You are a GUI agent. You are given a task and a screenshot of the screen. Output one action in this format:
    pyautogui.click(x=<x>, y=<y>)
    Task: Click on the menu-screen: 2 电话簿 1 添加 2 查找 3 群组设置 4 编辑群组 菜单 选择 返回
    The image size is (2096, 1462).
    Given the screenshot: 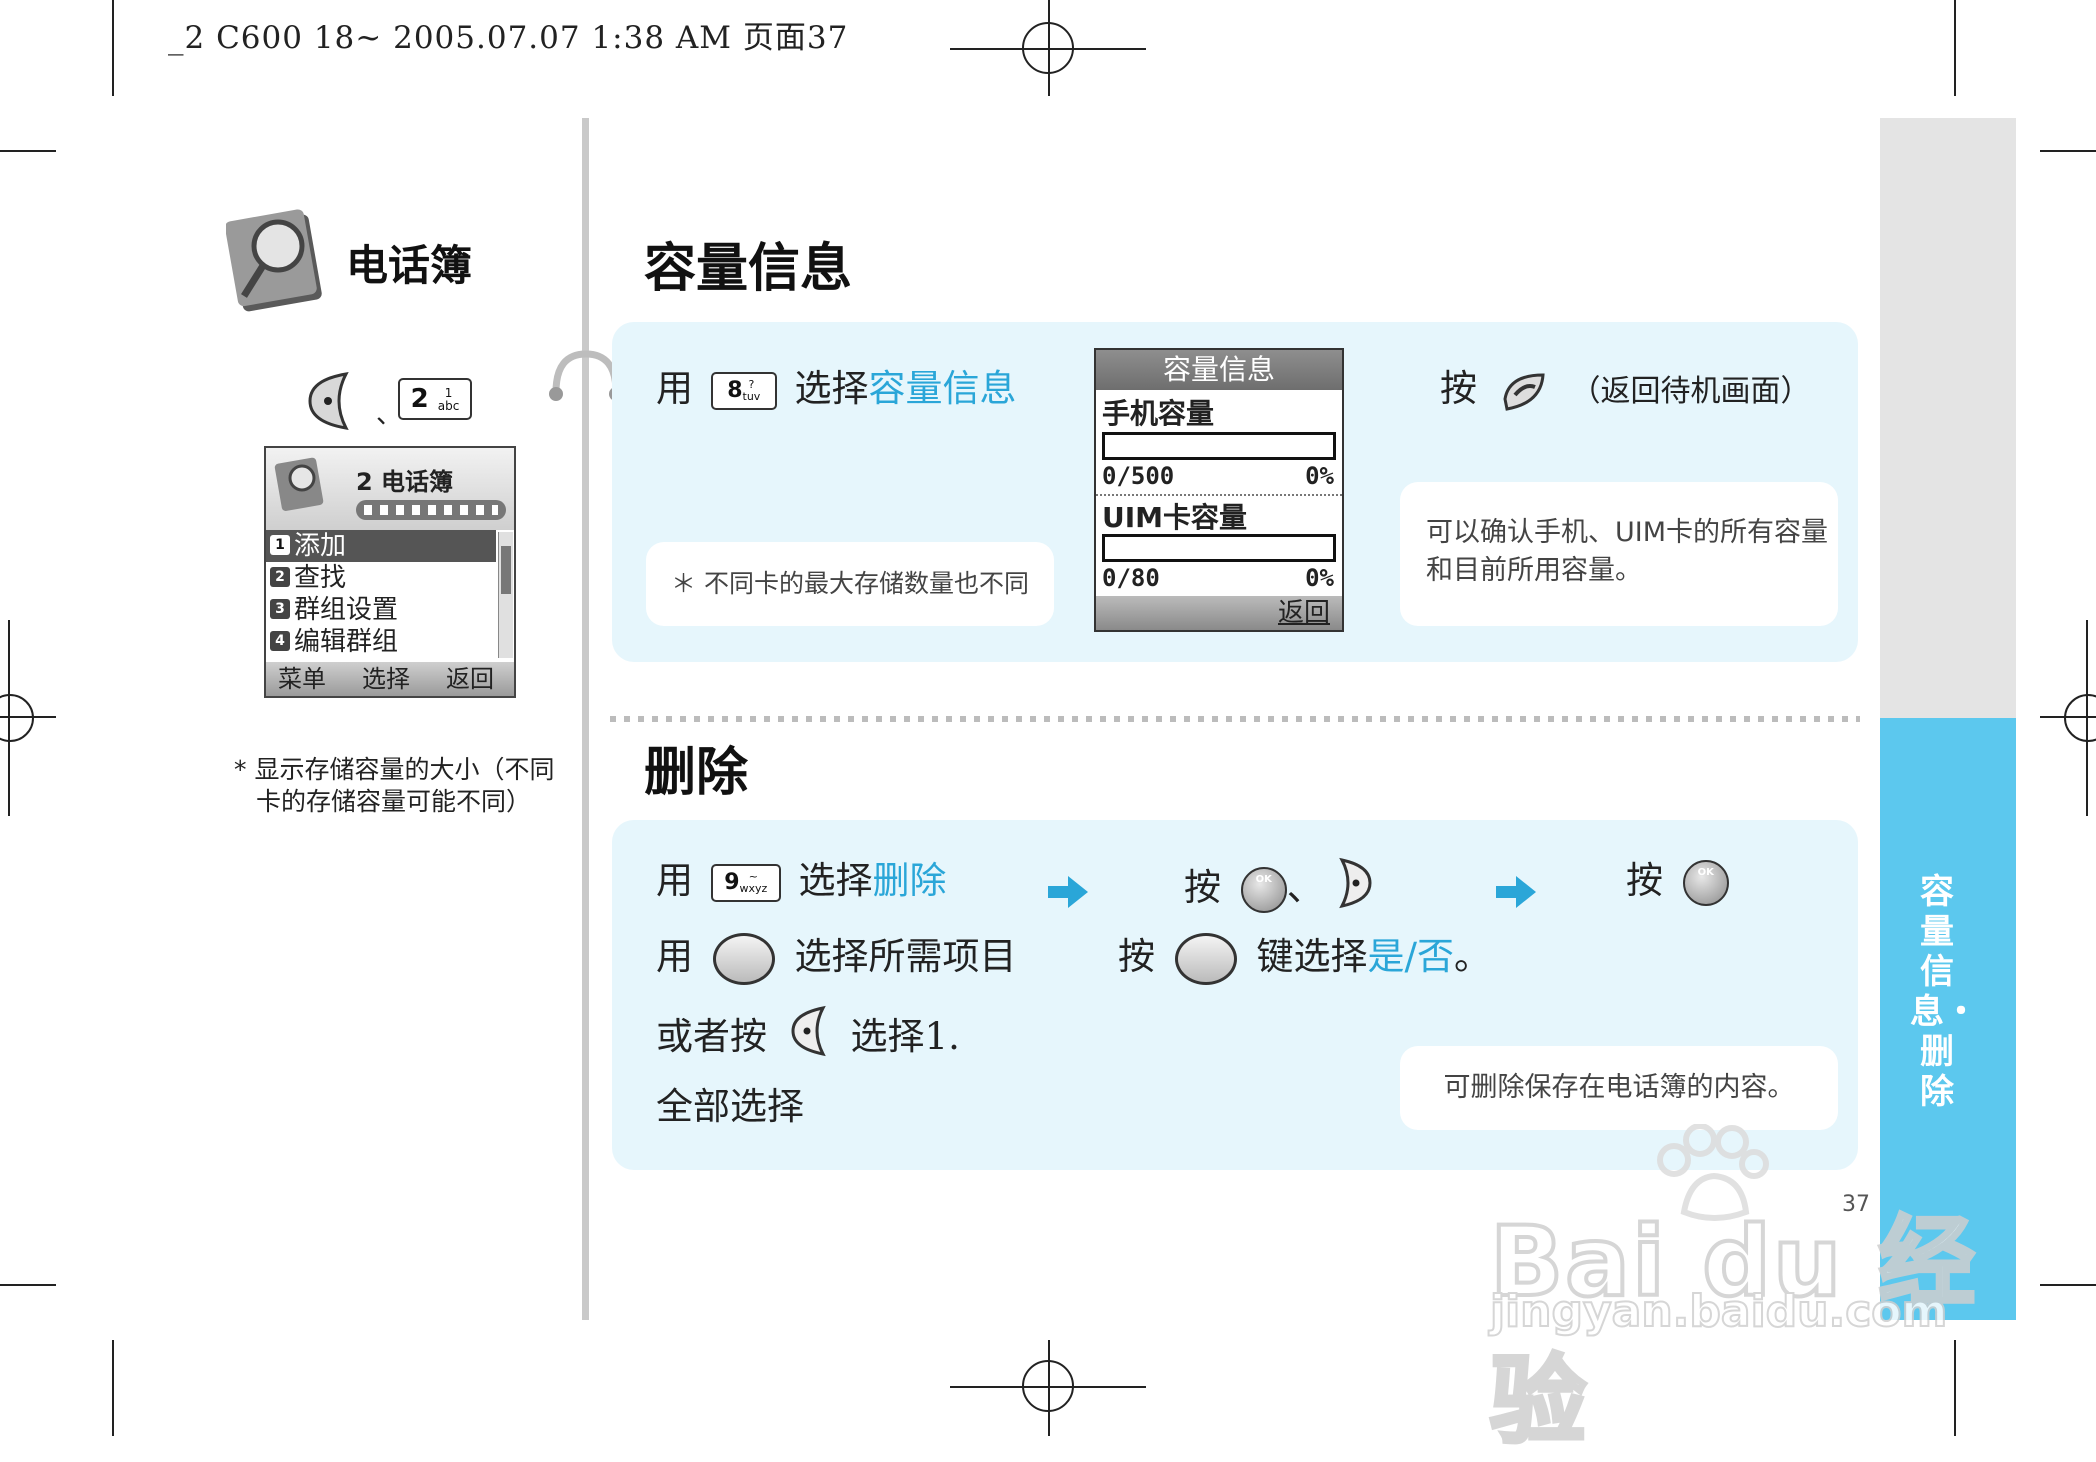 What is the action you would take?
    pyautogui.click(x=390, y=572)
    